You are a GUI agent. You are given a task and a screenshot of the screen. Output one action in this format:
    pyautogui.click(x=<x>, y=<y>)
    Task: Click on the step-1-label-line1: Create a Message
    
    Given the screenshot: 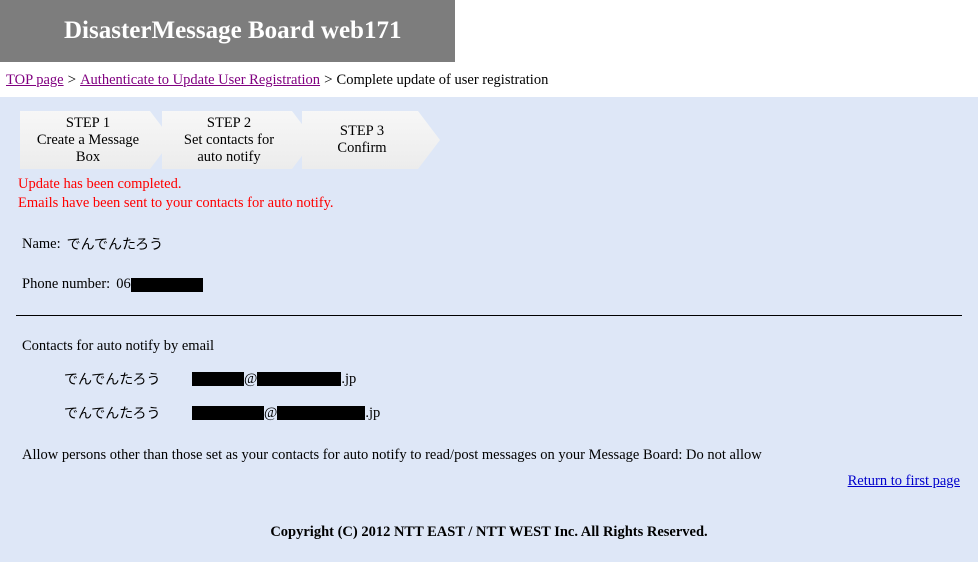 What is the action you would take?
    pyautogui.click(x=88, y=140)
    